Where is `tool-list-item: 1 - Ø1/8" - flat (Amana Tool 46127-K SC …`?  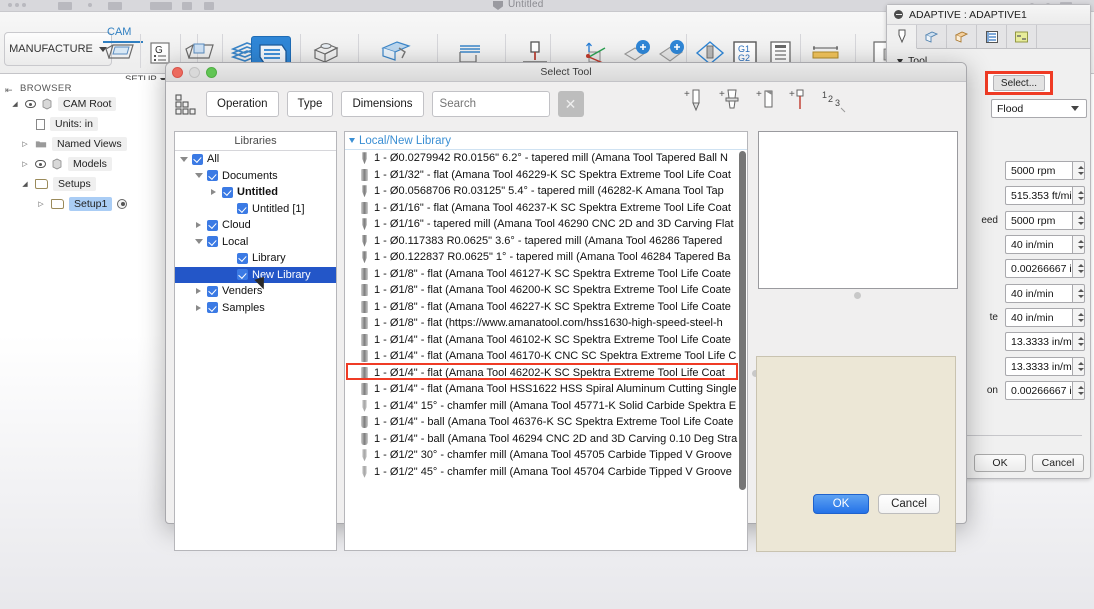 tool-list-item: 1 - Ø1/8" - flat (Amana Tool 46127-K SC … is located at coordinates (546, 274).